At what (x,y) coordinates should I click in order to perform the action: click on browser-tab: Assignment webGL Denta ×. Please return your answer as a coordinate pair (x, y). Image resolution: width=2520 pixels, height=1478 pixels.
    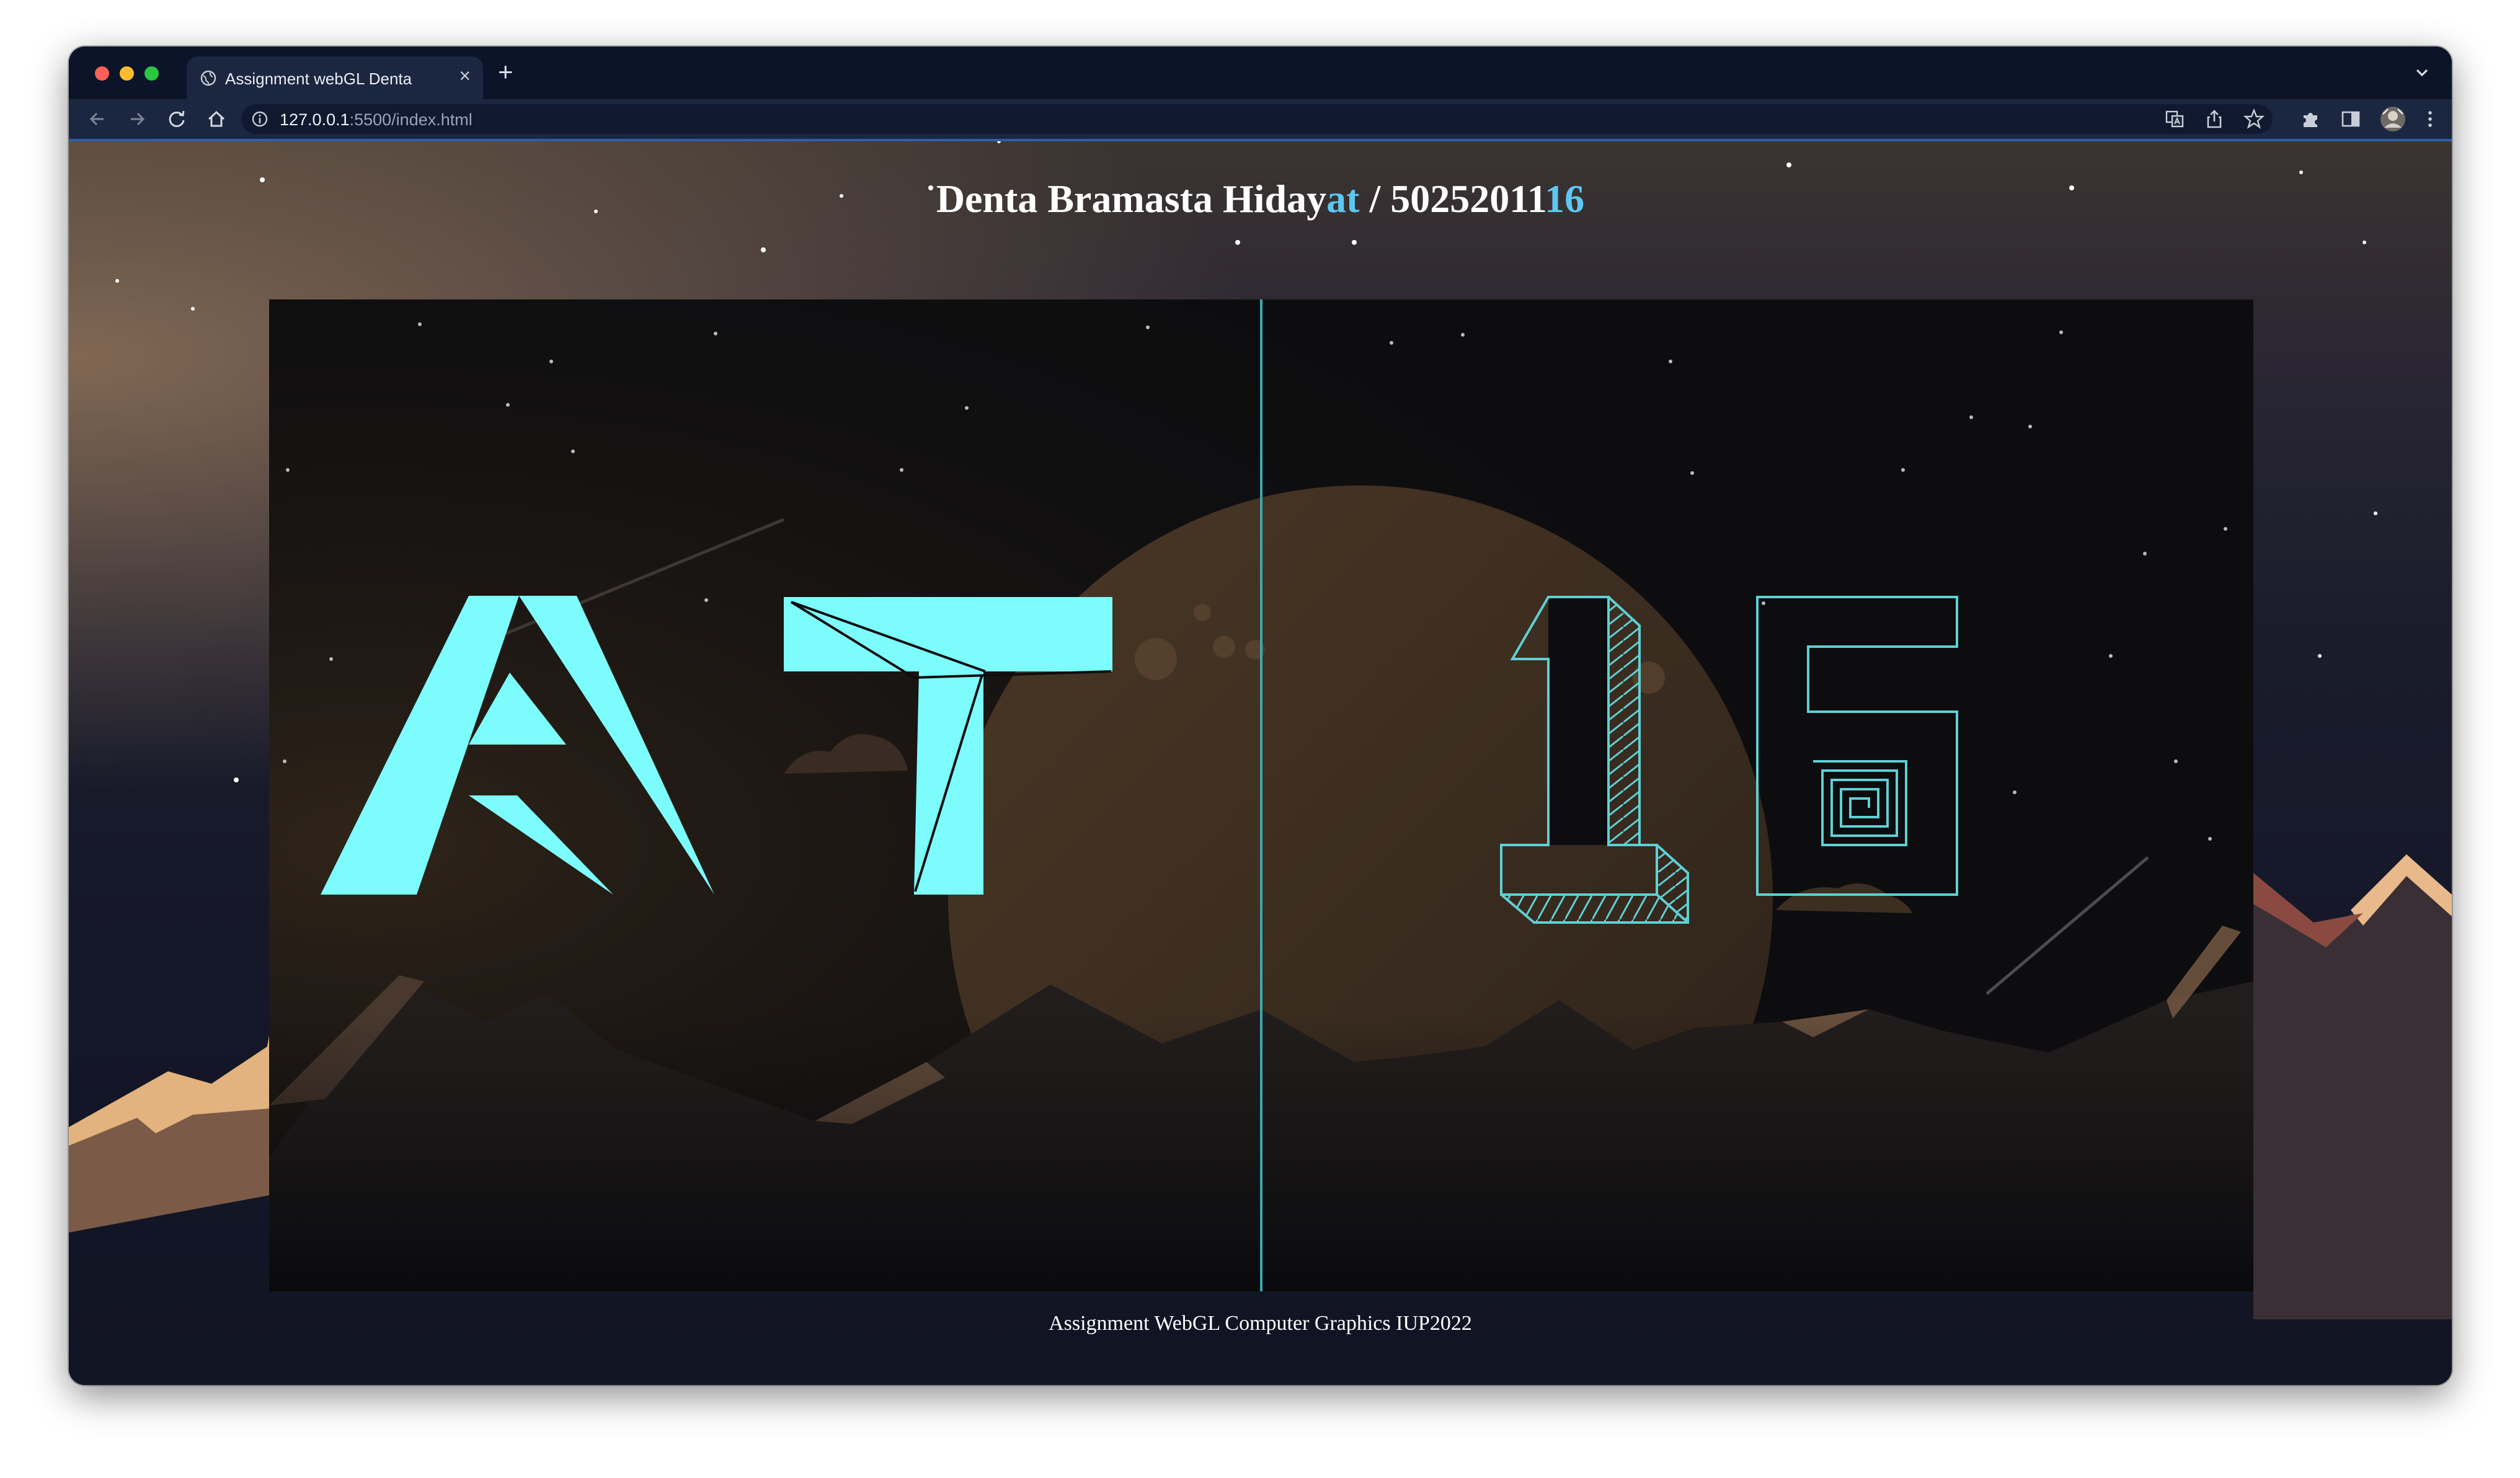
    Looking at the image, I should click on (335, 78).